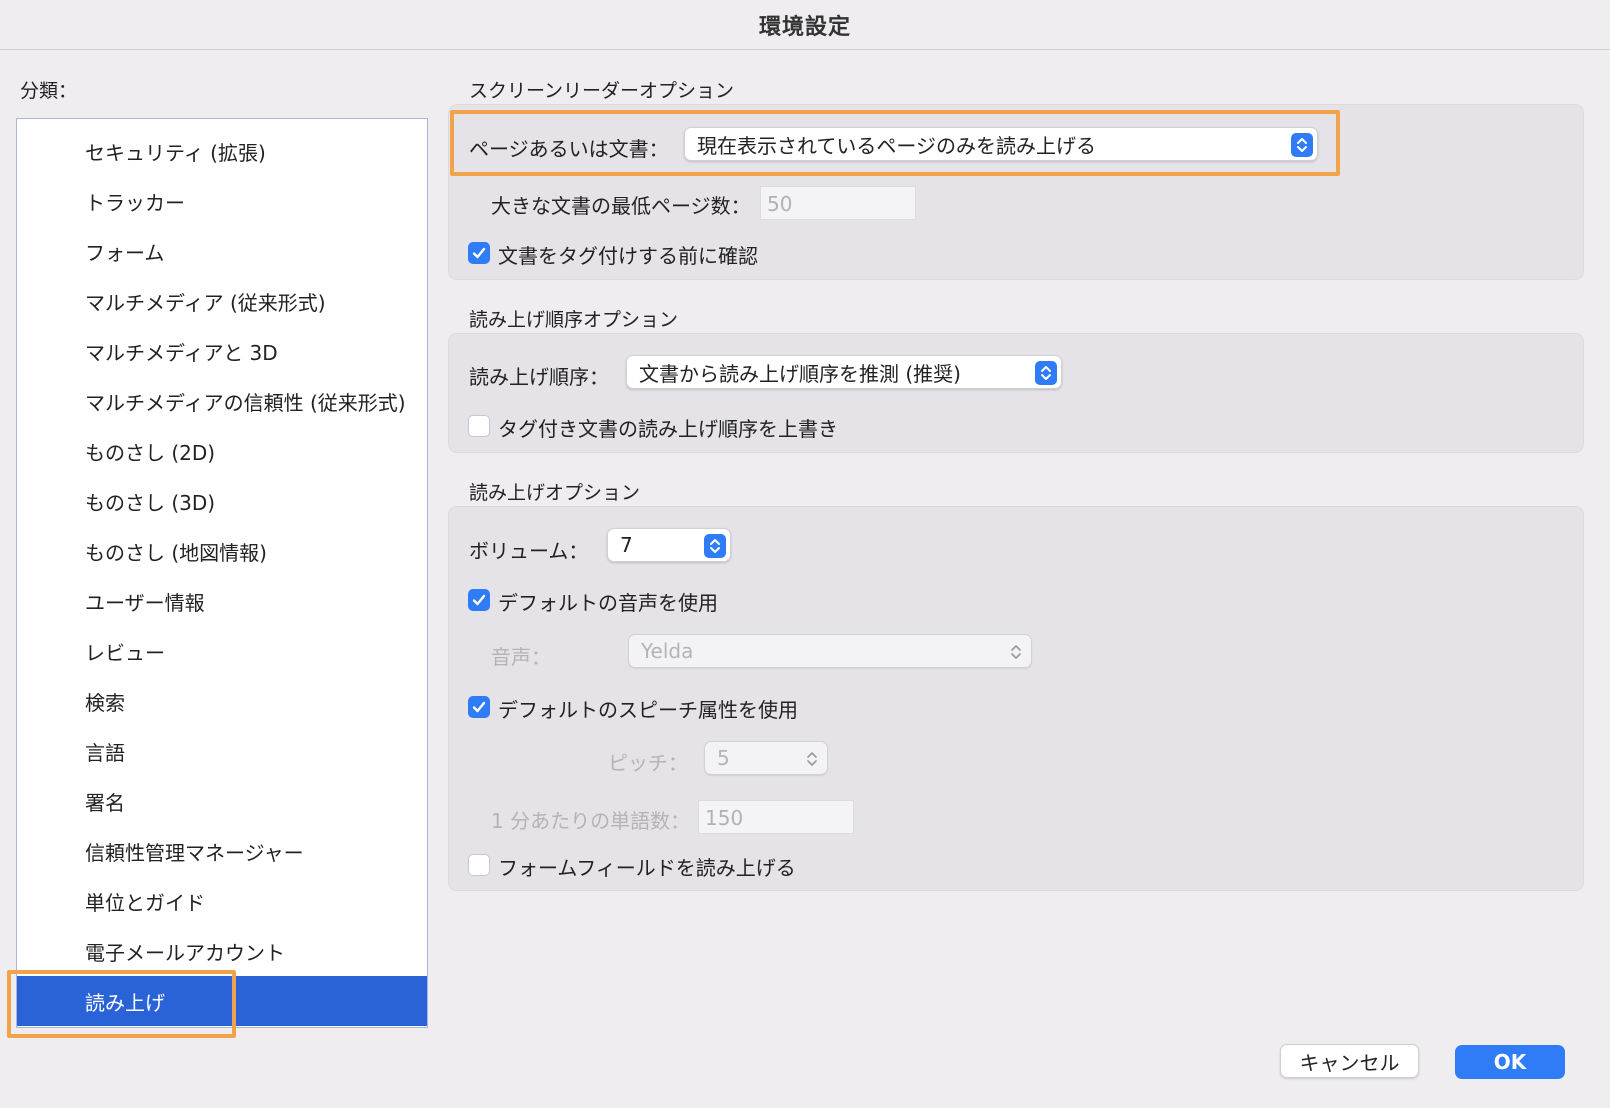 The width and height of the screenshot is (1610, 1108). Describe the element at coordinates (521, 657) in the screenshot. I see `voice-label: 音声：` at that location.